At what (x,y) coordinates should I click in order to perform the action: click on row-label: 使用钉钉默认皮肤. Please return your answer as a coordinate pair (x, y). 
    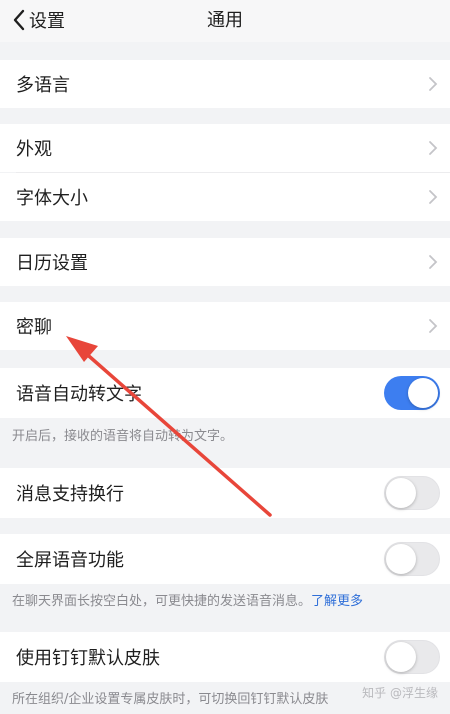
    Looking at the image, I should click on (88, 658).